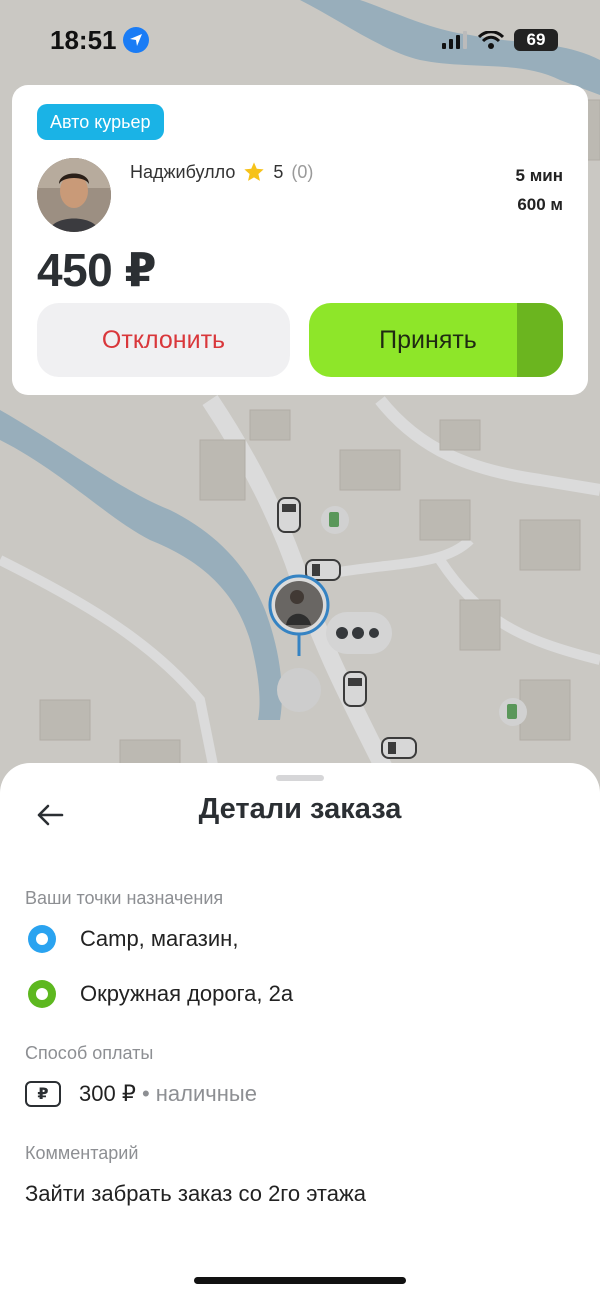 The height and width of the screenshot is (1297, 600). What do you see at coordinates (206, 1093) in the screenshot?
I see `payment-method: наличные` at bounding box center [206, 1093].